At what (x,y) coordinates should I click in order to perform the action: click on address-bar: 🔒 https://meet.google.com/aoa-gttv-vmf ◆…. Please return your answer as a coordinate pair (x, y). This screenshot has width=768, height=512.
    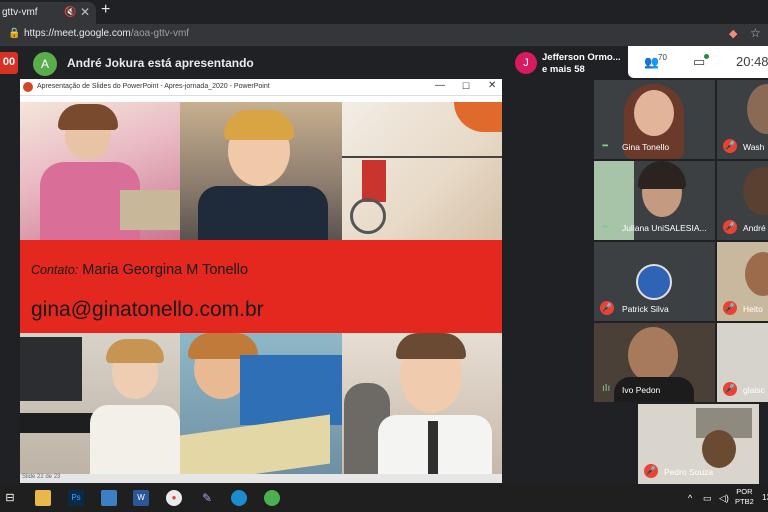
    Looking at the image, I should click on (384, 35).